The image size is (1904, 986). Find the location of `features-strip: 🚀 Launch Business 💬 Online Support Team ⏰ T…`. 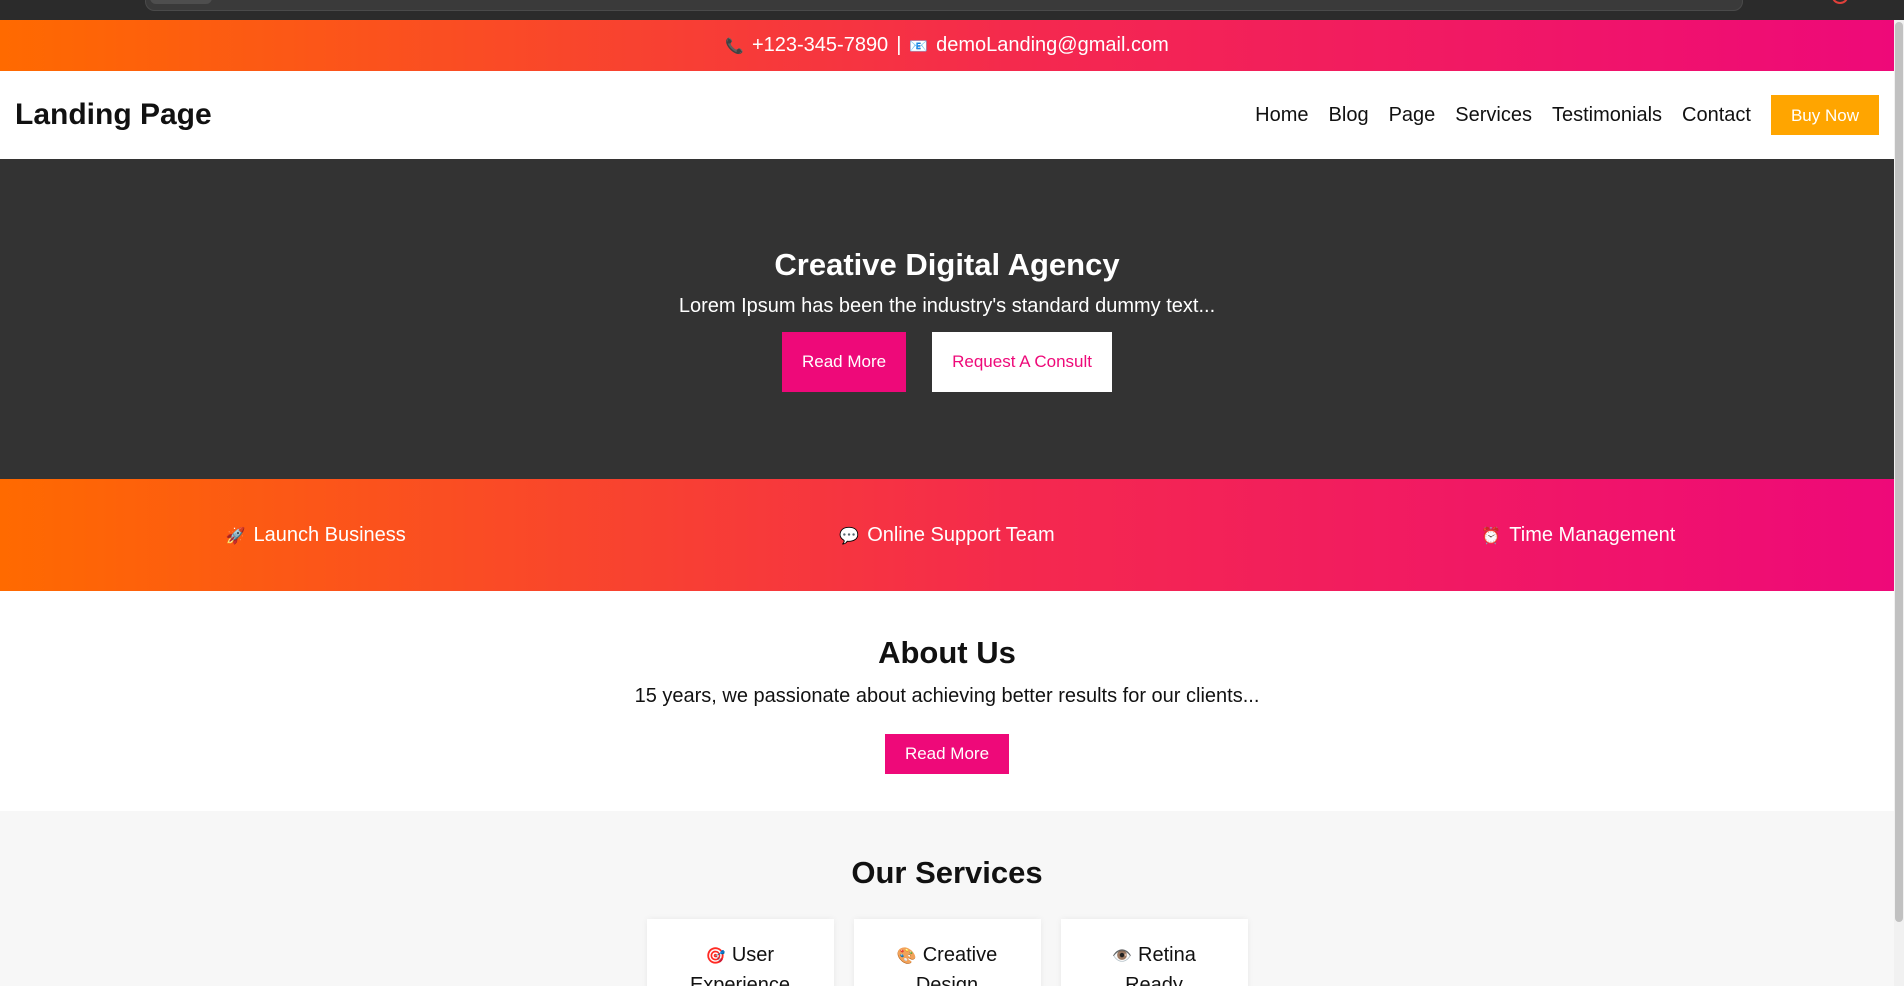

features-strip: 🚀 Launch Business 💬 Online Support Team ⏰ T… is located at coordinates (947, 535).